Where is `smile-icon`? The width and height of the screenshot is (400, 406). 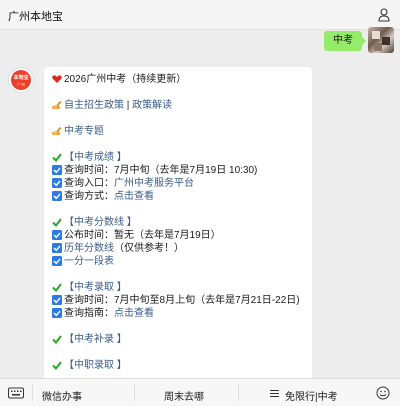 smile-icon is located at coordinates (383, 393).